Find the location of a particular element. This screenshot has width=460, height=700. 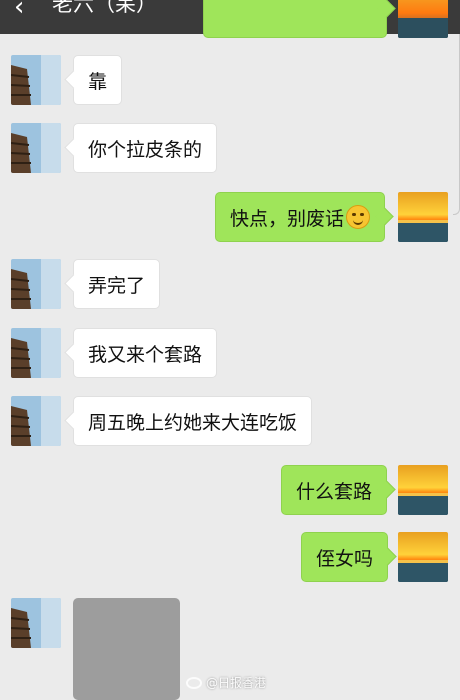

message-bubble: 我又来个套路 is located at coordinates (145, 353).